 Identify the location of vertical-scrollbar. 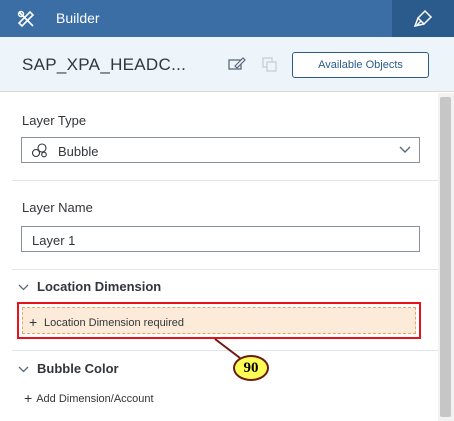
(446, 257).